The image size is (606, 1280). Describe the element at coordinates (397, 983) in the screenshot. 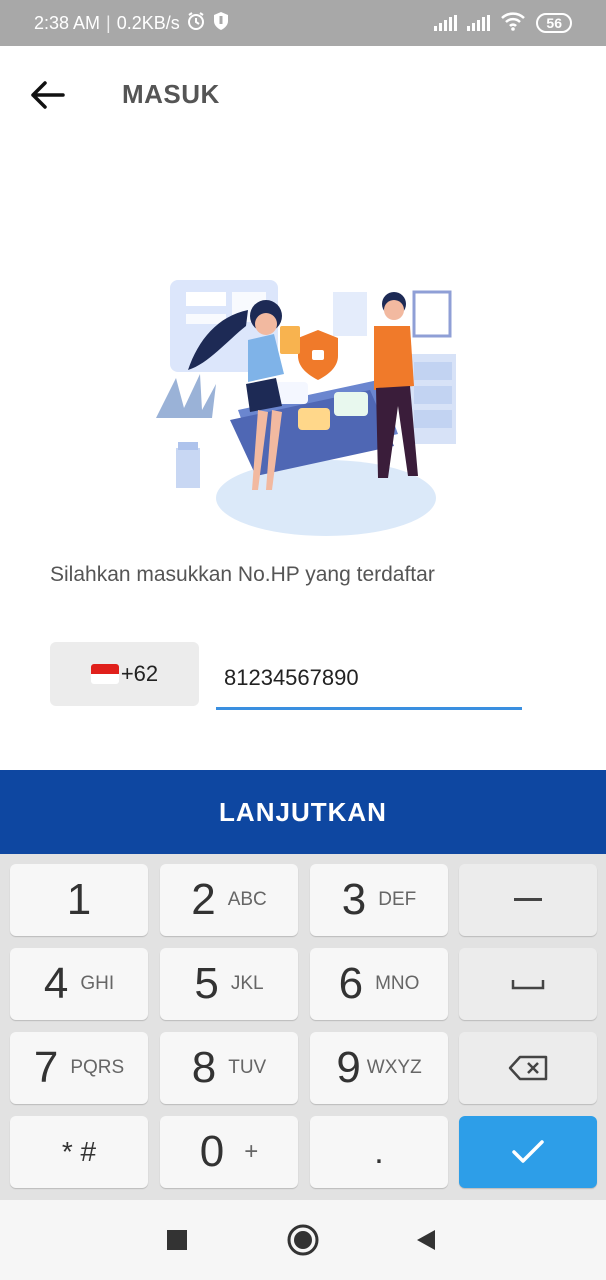

I see `key-letters: MNO` at that location.